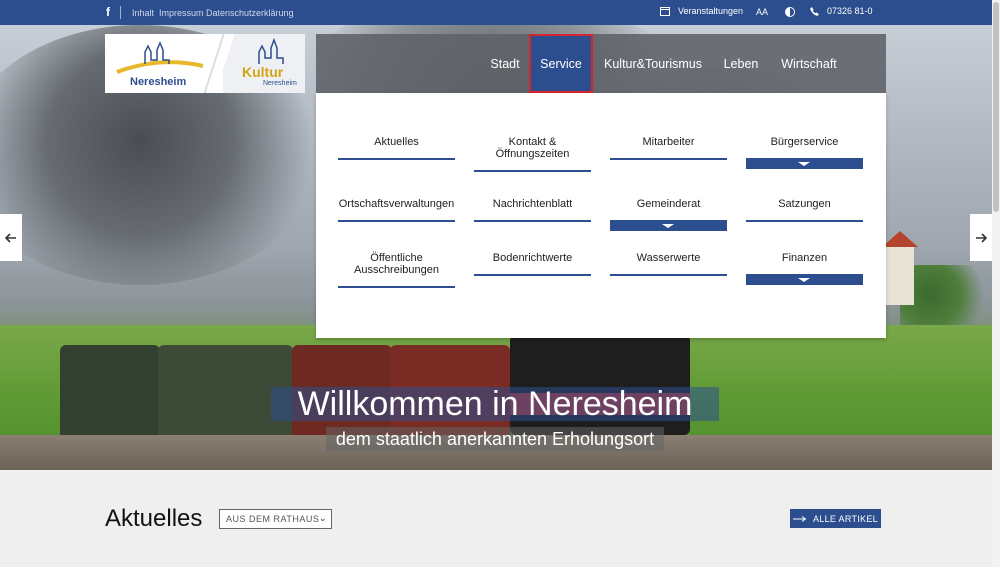 The height and width of the screenshot is (567, 1000). What do you see at coordinates (396, 142) in the screenshot?
I see `menu-item-label: Aktuelles` at bounding box center [396, 142].